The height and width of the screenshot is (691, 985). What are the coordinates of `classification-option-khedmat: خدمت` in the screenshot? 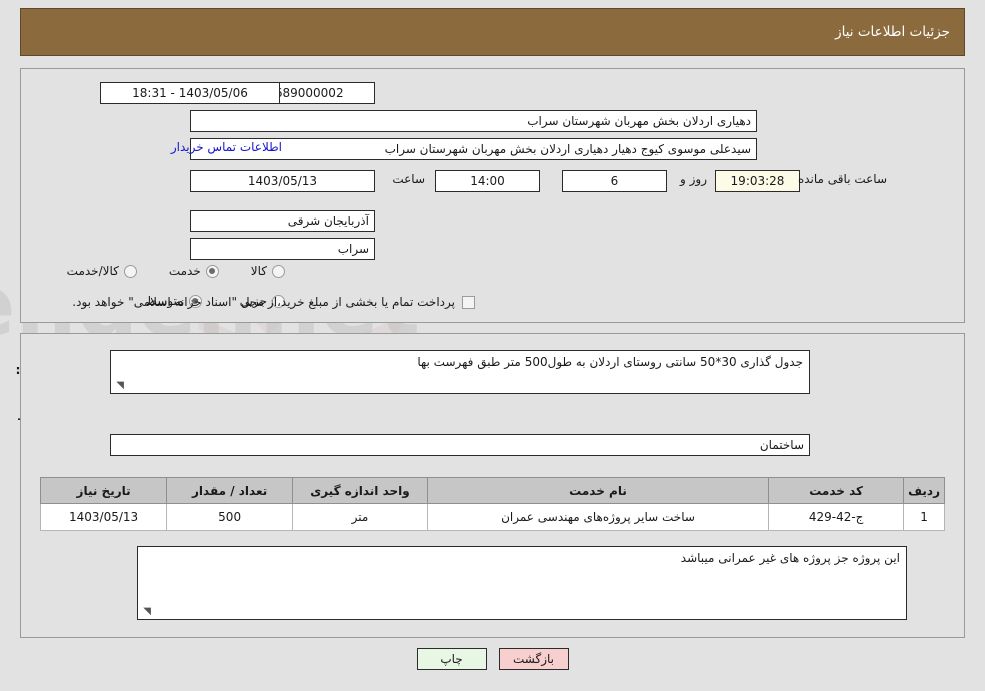 It's located at (194, 271).